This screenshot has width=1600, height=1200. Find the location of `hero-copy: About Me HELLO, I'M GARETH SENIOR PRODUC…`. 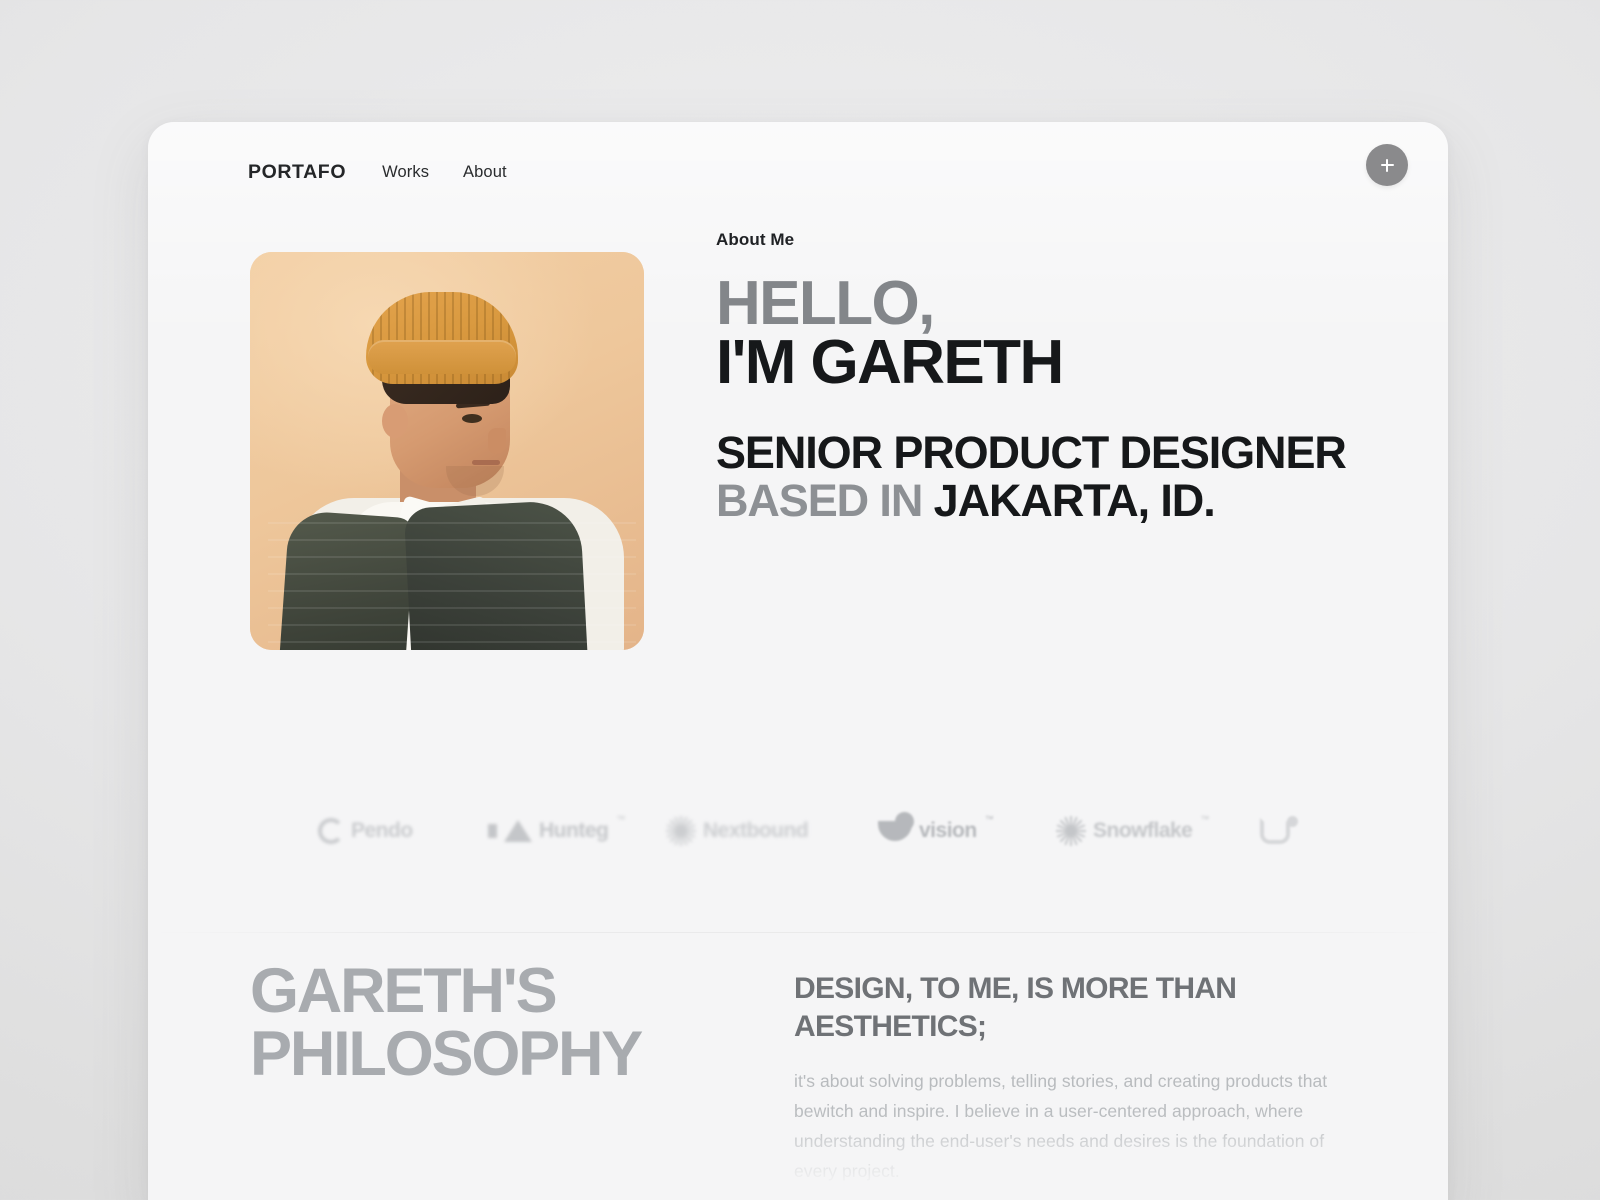

hero-copy: About Me HELLO, I'M GARETH SENIOR PRODUC… is located at coordinates (1066, 377).